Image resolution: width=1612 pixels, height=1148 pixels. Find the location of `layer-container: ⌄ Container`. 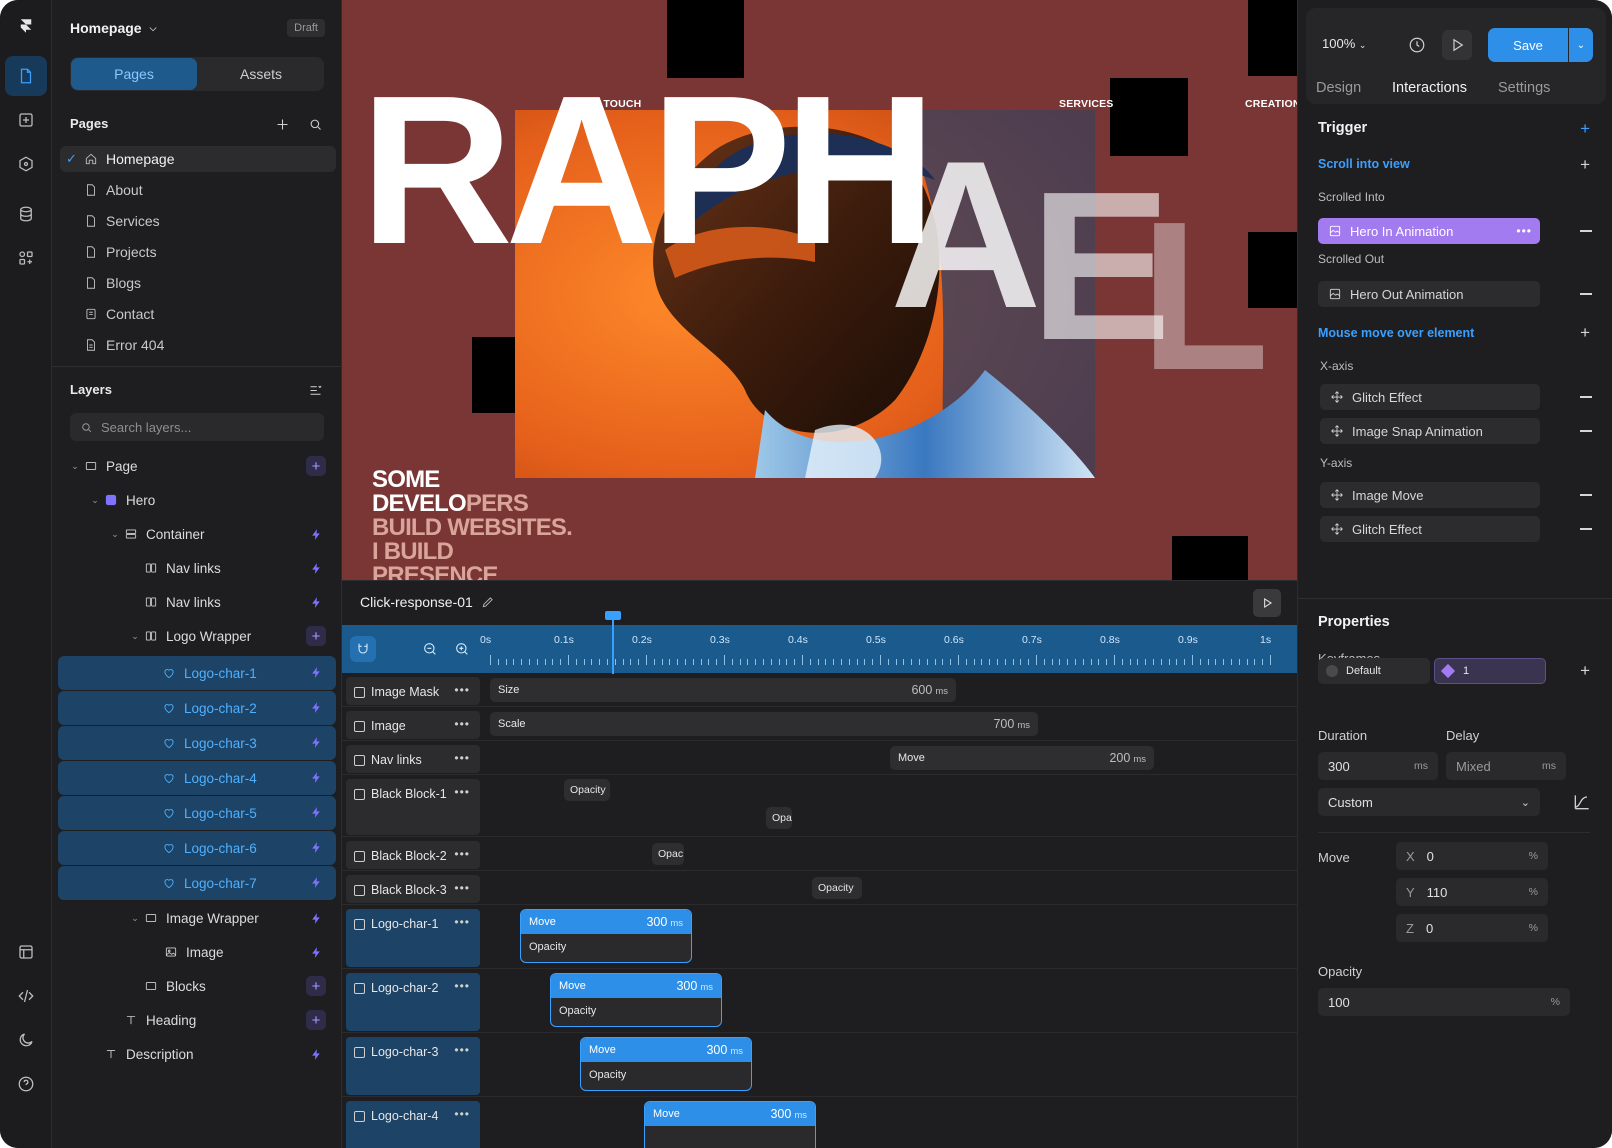

layer-container: ⌄ Container is located at coordinates (197, 534).